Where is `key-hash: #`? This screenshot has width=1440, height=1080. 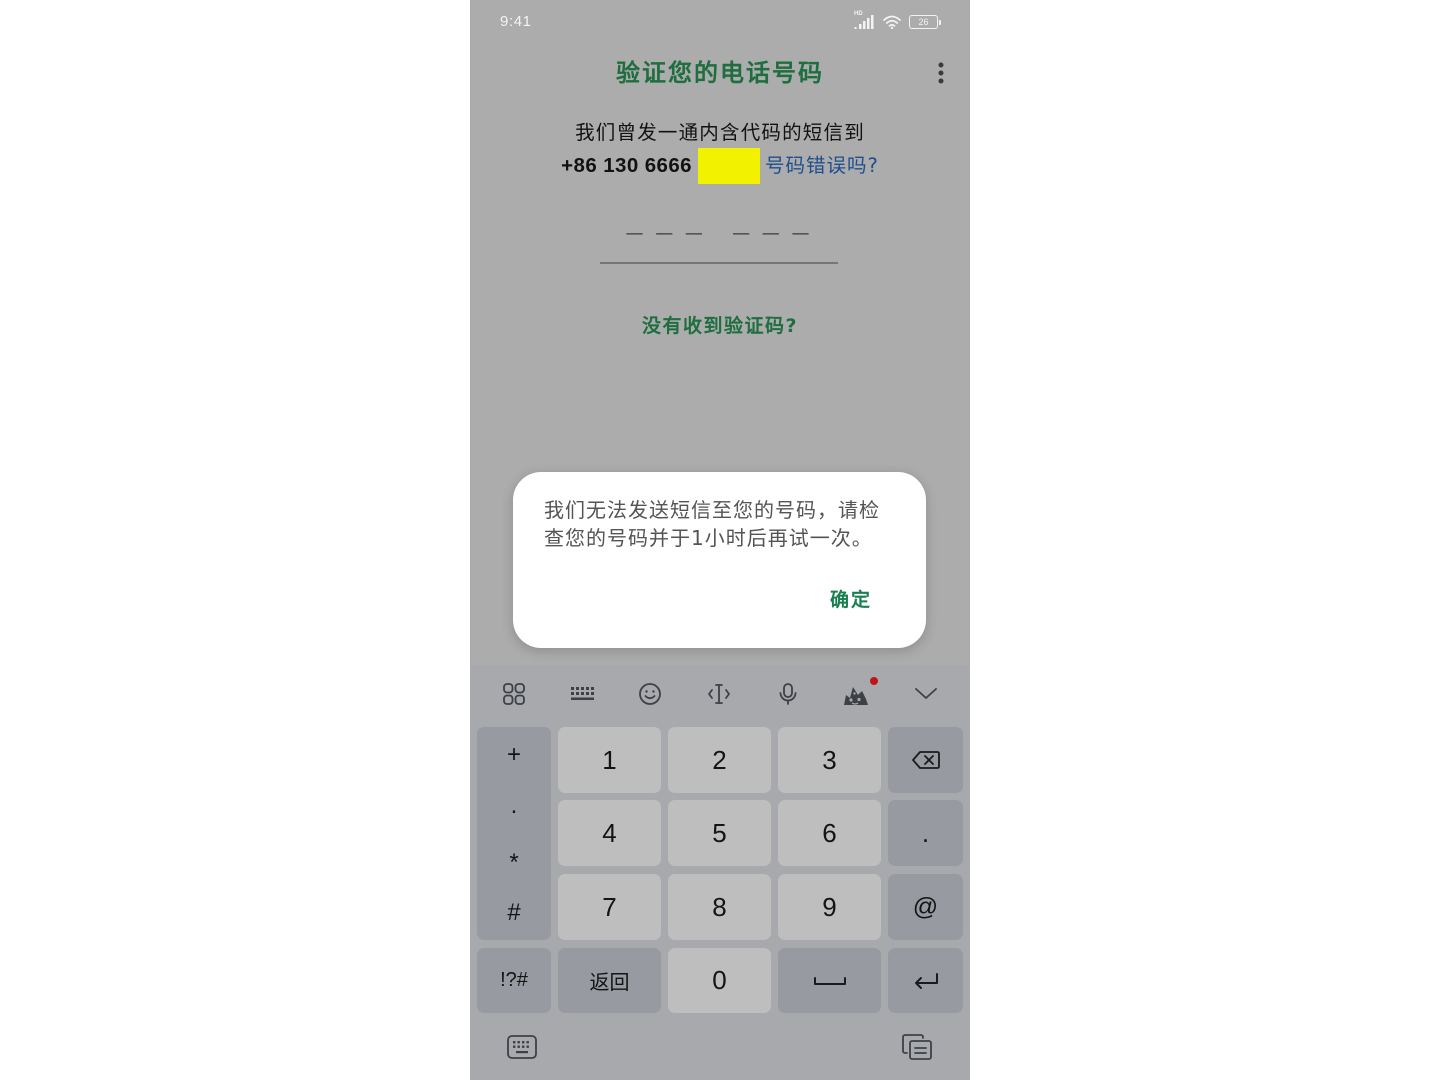 key-hash: # is located at coordinates (514, 913).